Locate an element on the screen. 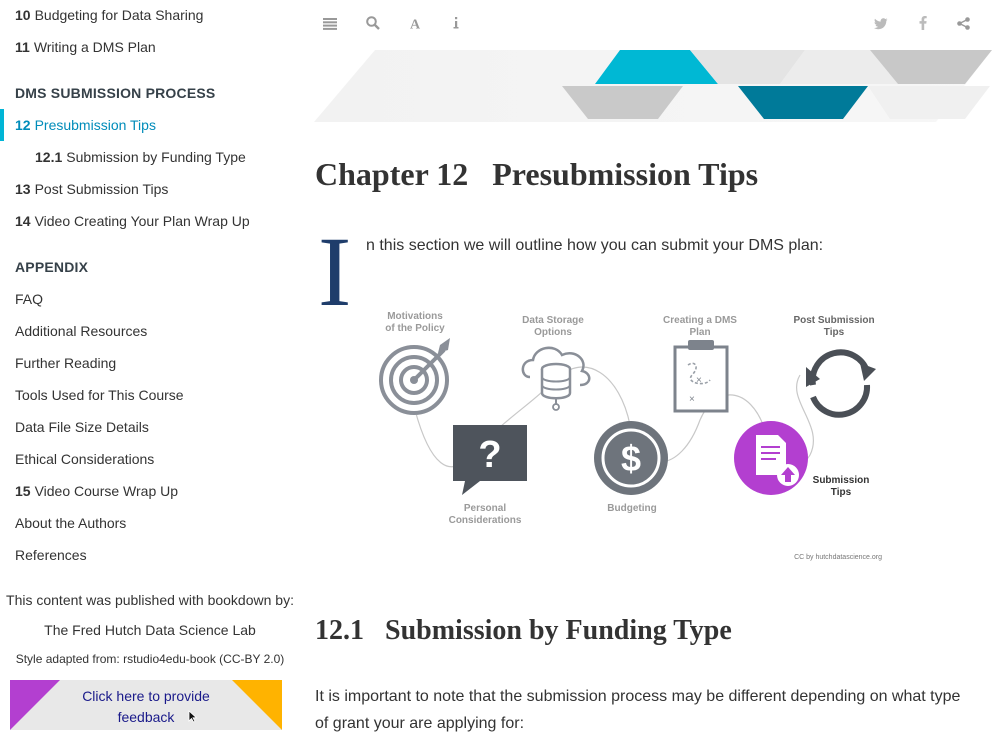 This screenshot has height=744, width=992. sidebar-item-video-wrap-up: 15 Video Course Wrap Up is located at coordinates (150, 491).